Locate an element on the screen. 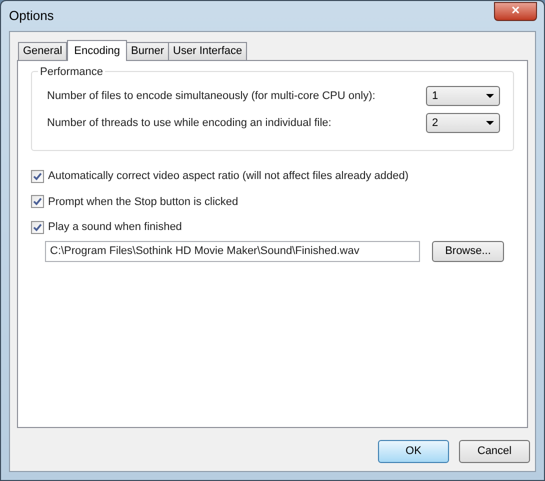 This screenshot has width=545, height=481. checkbox-label: Automatically correct video aspect ratio (will not affect files already added) is located at coordinates (228, 176).